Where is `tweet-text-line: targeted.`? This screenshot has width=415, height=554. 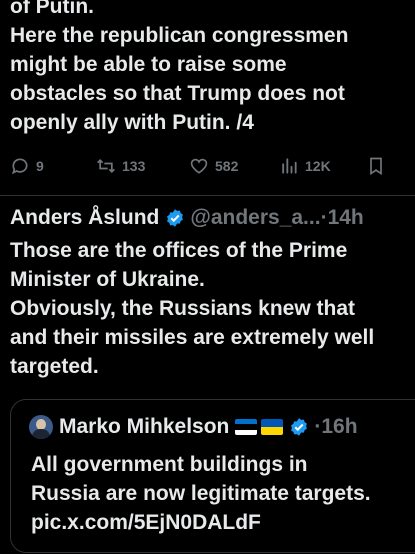 tweet-text-line: targeted. is located at coordinates (54, 366).